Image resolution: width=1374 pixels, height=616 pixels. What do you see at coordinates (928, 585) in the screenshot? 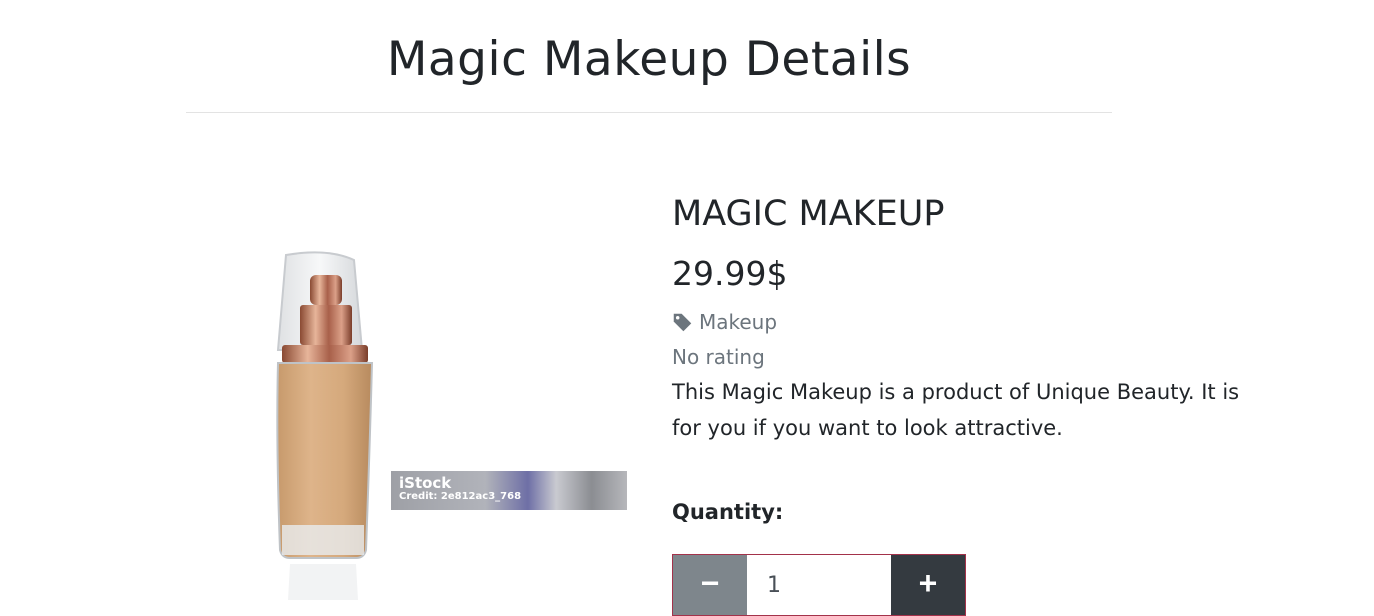
I see `increase-quantity-button: +` at bounding box center [928, 585].